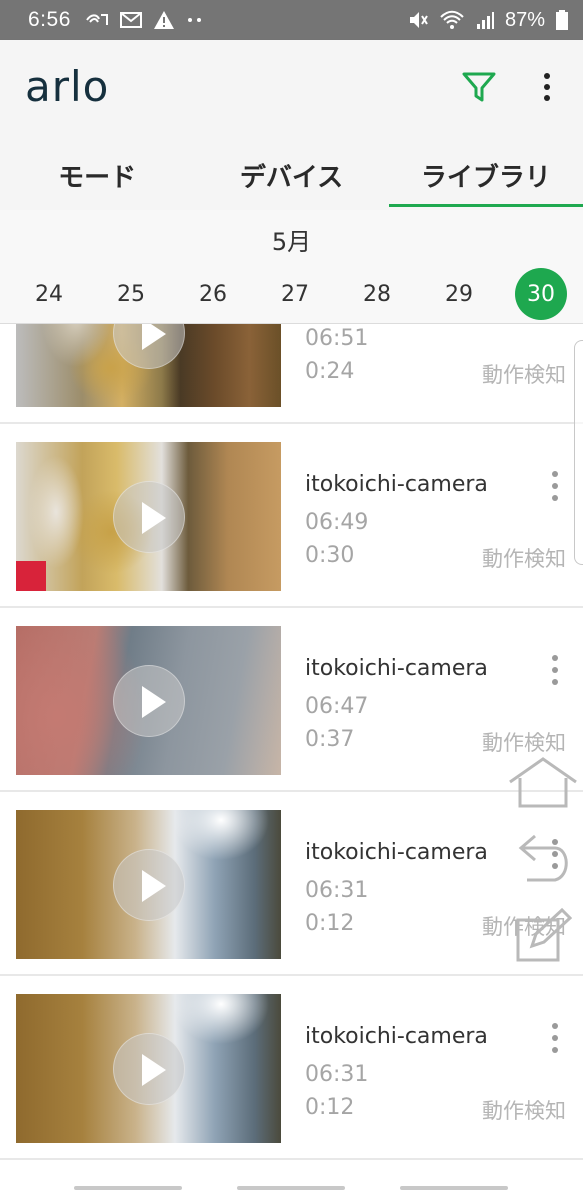  Describe the element at coordinates (213, 294) in the screenshot. I see `day-26: 26` at that location.